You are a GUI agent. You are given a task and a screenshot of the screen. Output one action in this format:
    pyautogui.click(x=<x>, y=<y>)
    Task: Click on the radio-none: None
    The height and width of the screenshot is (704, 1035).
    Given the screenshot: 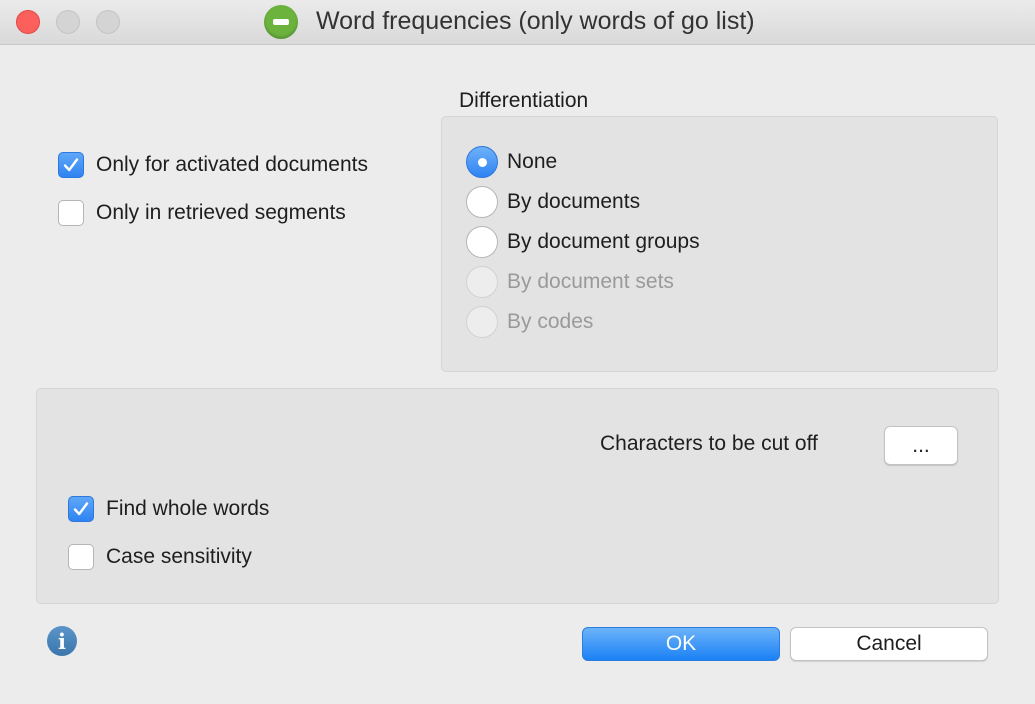 What is the action you would take?
    pyautogui.click(x=511, y=162)
    